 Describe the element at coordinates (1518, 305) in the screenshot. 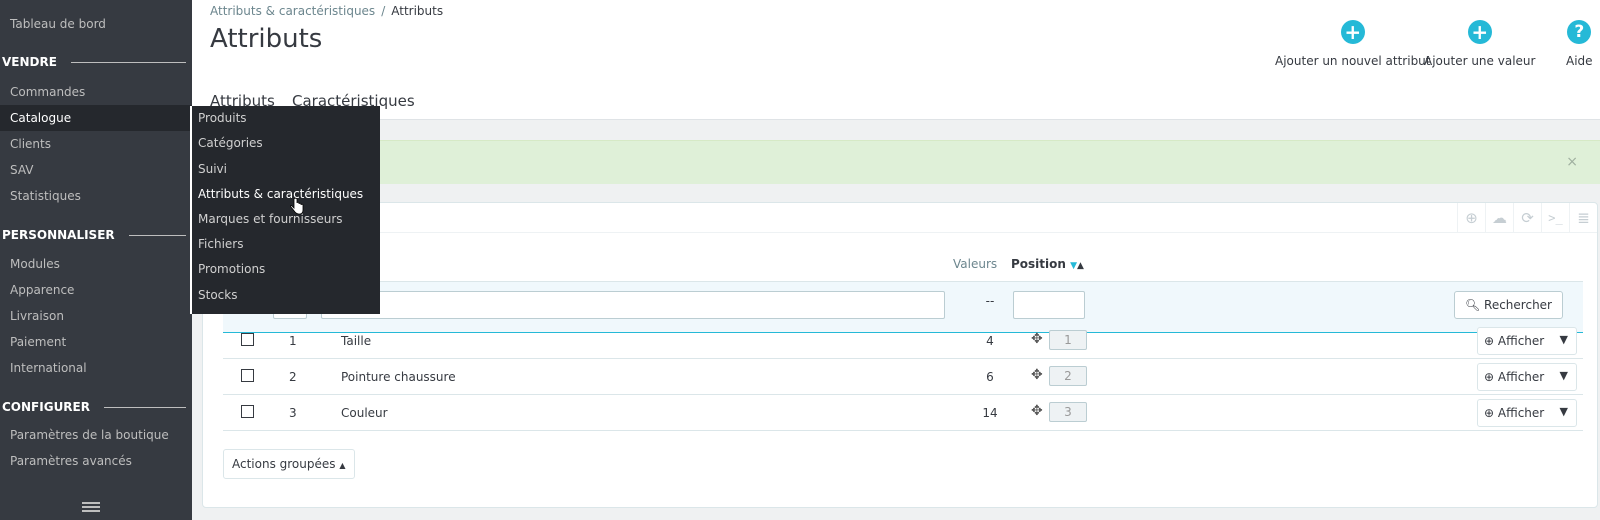

I see `search-button-label: Rechercher` at that location.